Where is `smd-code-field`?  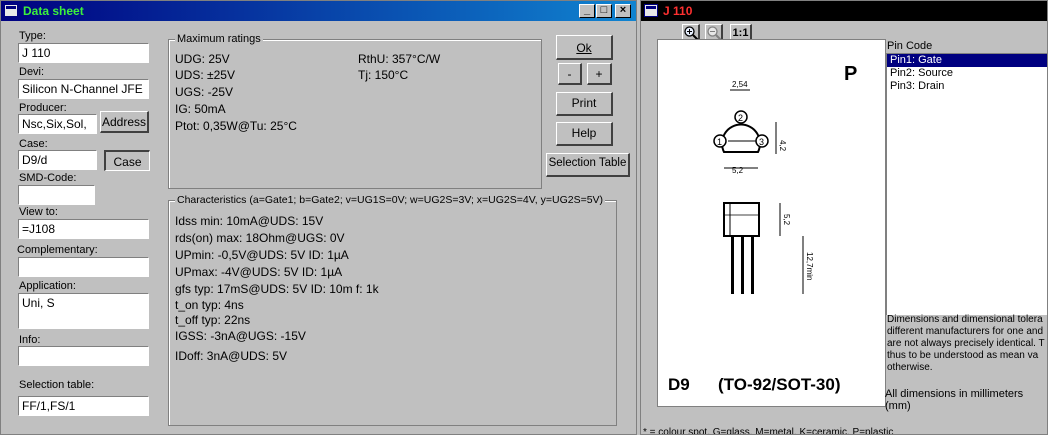
smd-code-field is located at coordinates (56, 195).